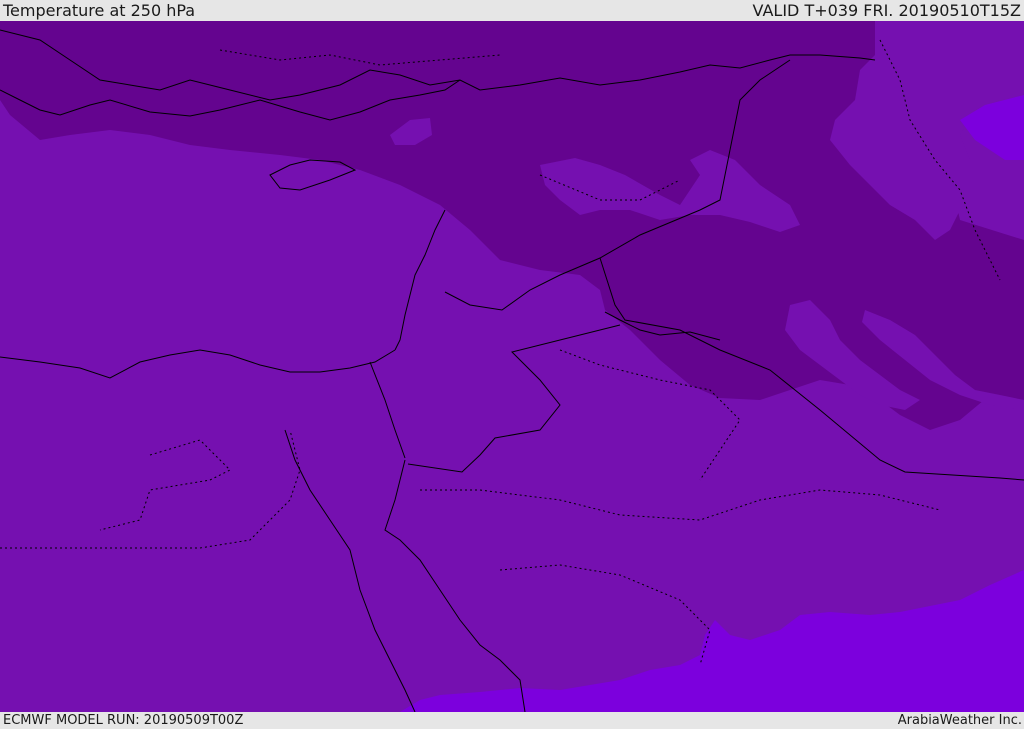 The height and width of the screenshot is (729, 1024). I want to click on map-title: Temperature at 250 hPa, so click(99, 10).